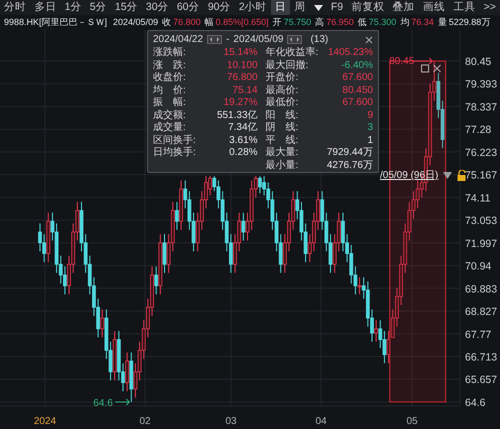  Describe the element at coordinates (319, 22) in the screenshot. I see `field-label: 高` at that location.